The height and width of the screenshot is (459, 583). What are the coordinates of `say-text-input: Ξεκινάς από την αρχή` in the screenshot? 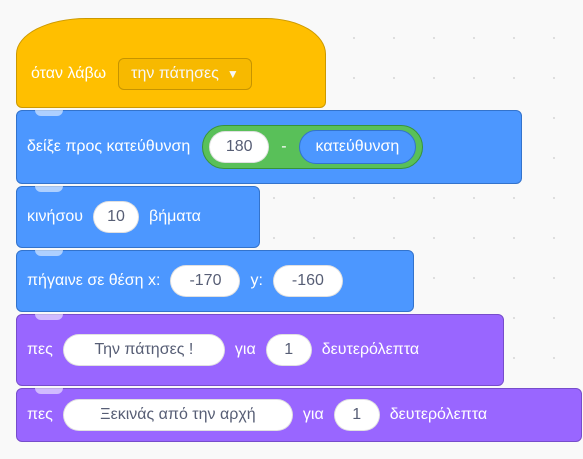 It's located at (177, 415).